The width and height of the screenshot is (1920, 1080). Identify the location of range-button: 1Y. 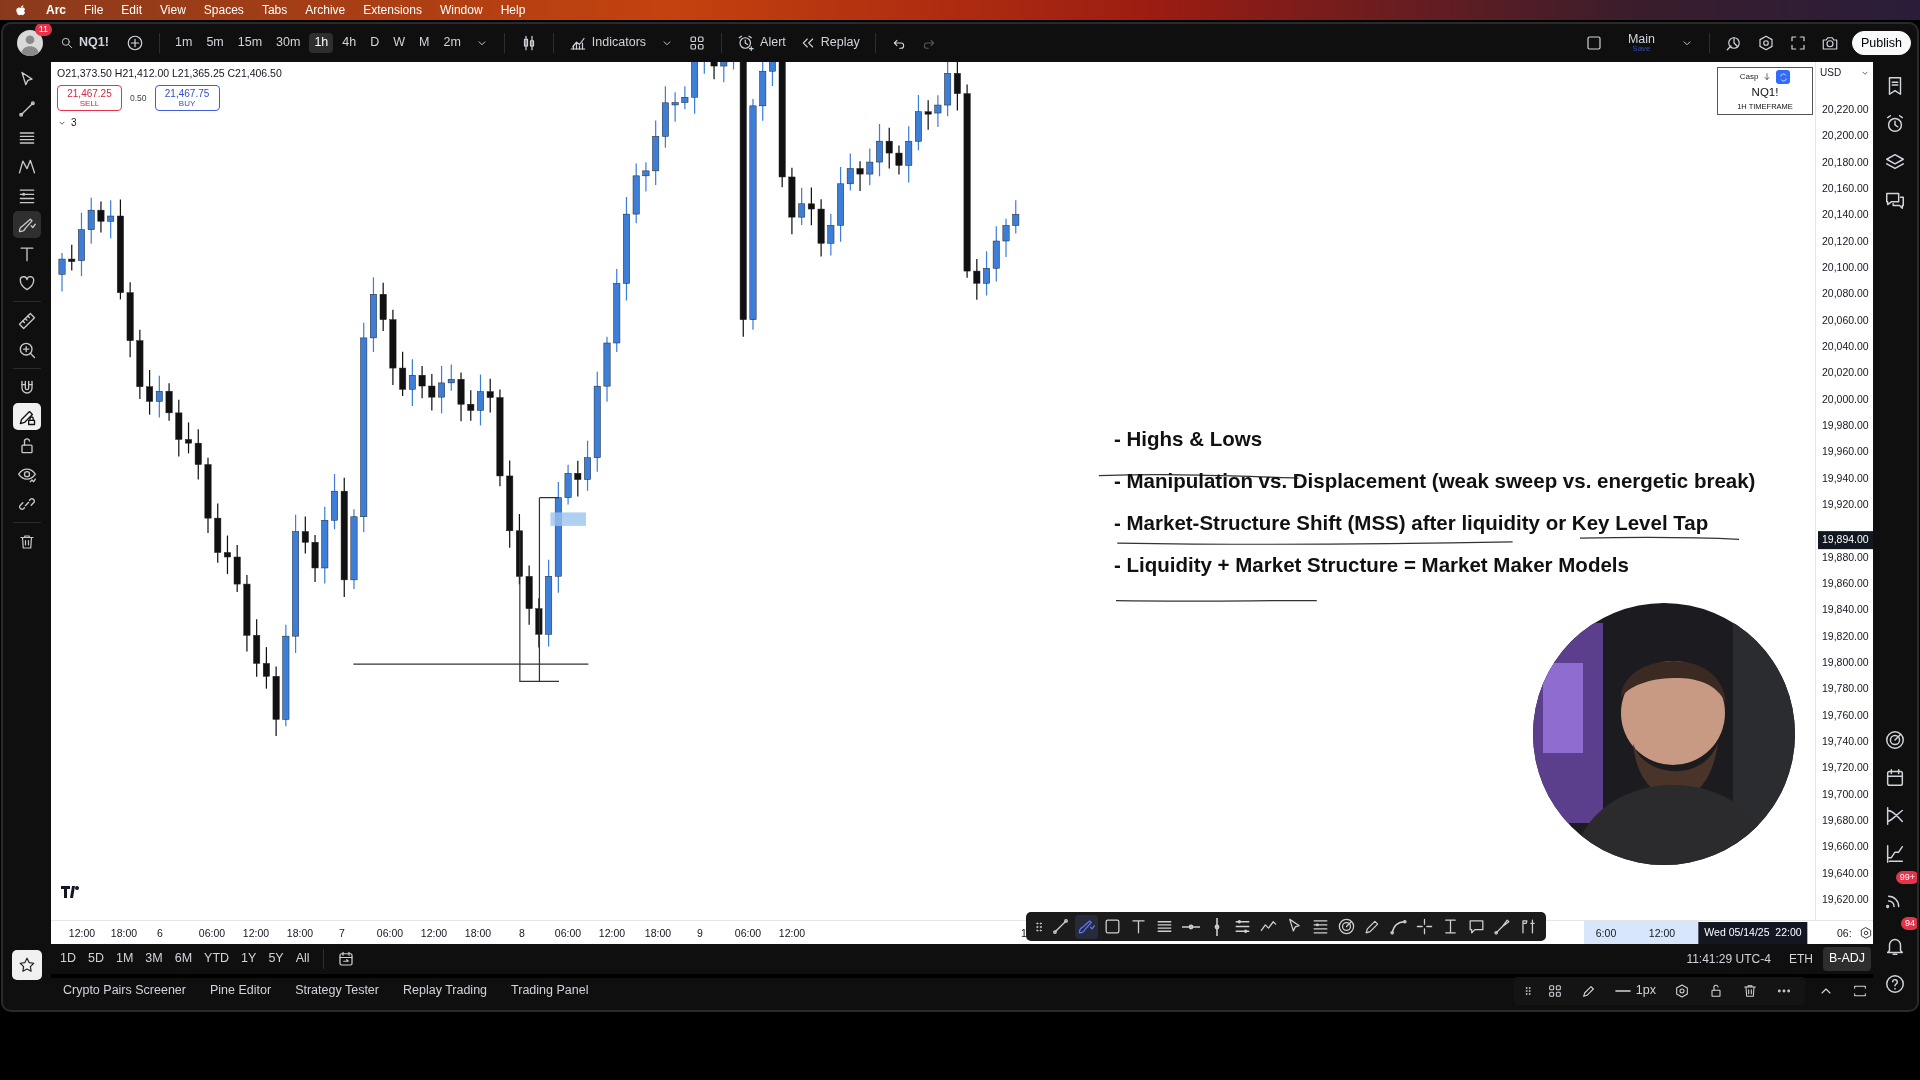
(249, 959).